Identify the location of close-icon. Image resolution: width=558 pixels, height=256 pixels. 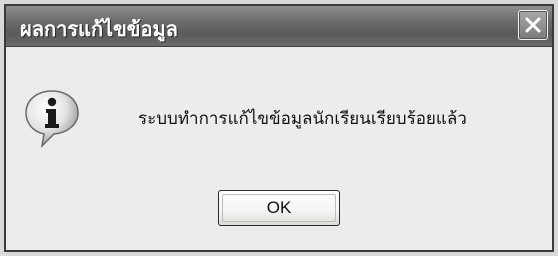
(533, 25).